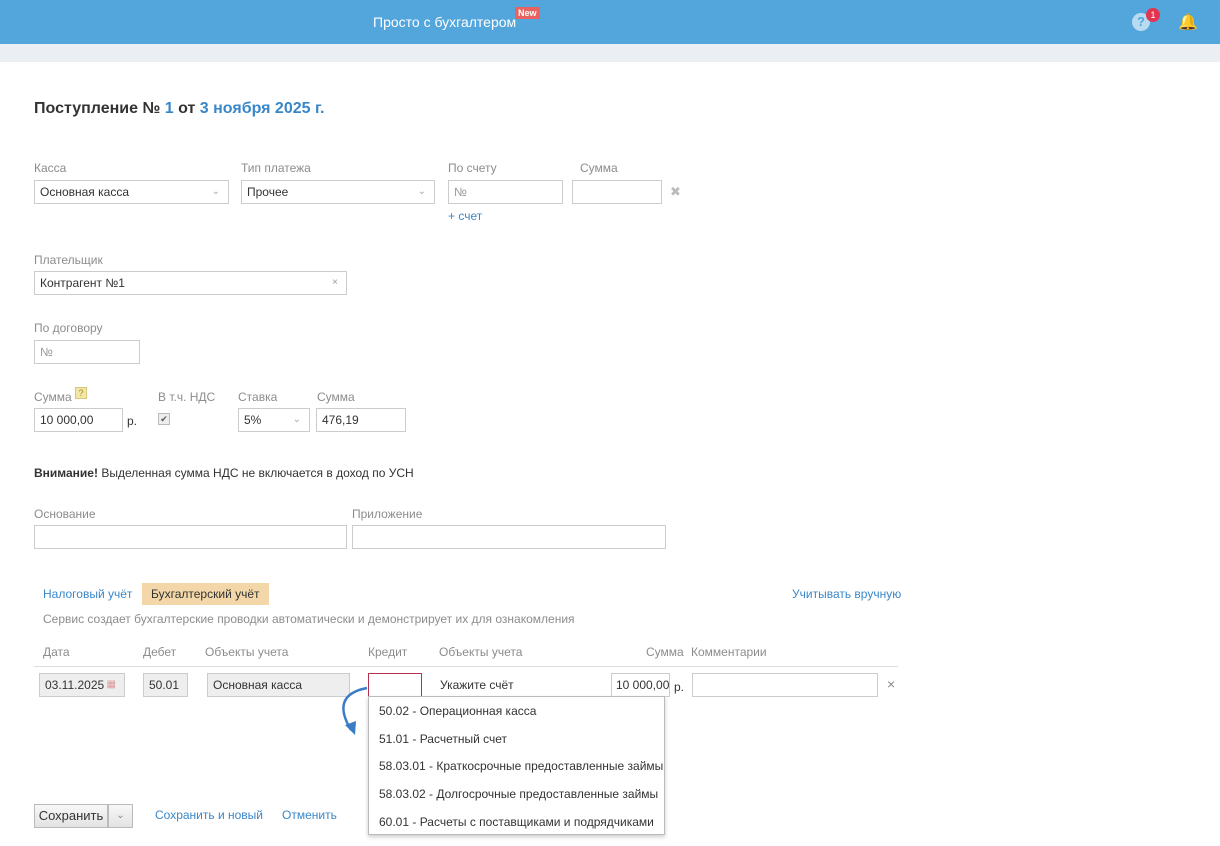 Image resolution: width=1220 pixels, height=846 pixels. Describe the element at coordinates (53, 397) in the screenshot. I see `amount-label: Сумма` at that location.